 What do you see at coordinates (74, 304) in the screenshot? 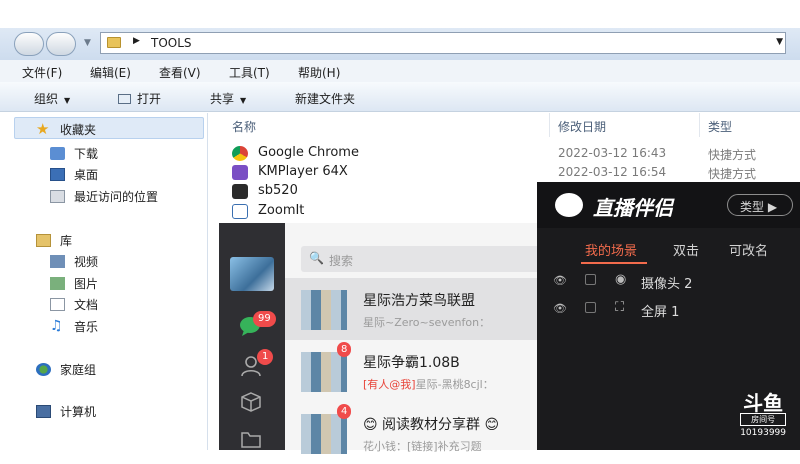
I see `nav-documents: 文档` at bounding box center [74, 304].